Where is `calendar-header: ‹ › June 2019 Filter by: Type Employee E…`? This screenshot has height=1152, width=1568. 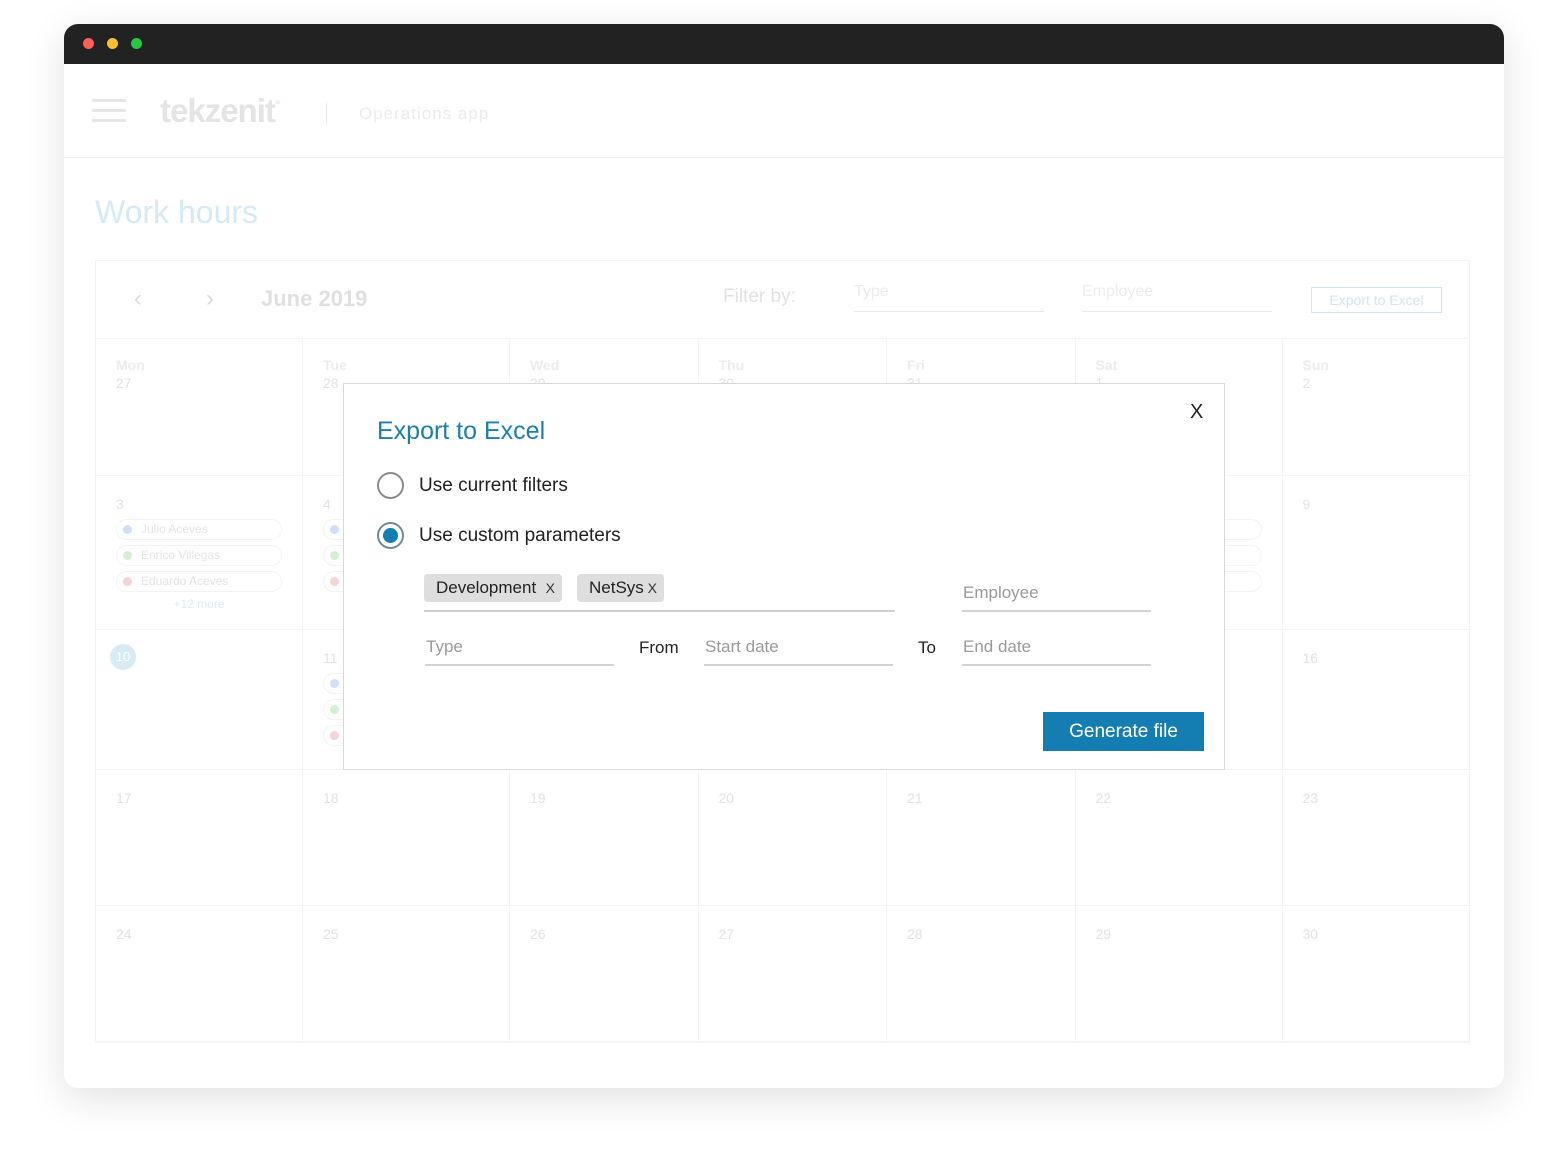 calendar-header: ‹ › June 2019 Filter by: Type Employee E… is located at coordinates (782, 300).